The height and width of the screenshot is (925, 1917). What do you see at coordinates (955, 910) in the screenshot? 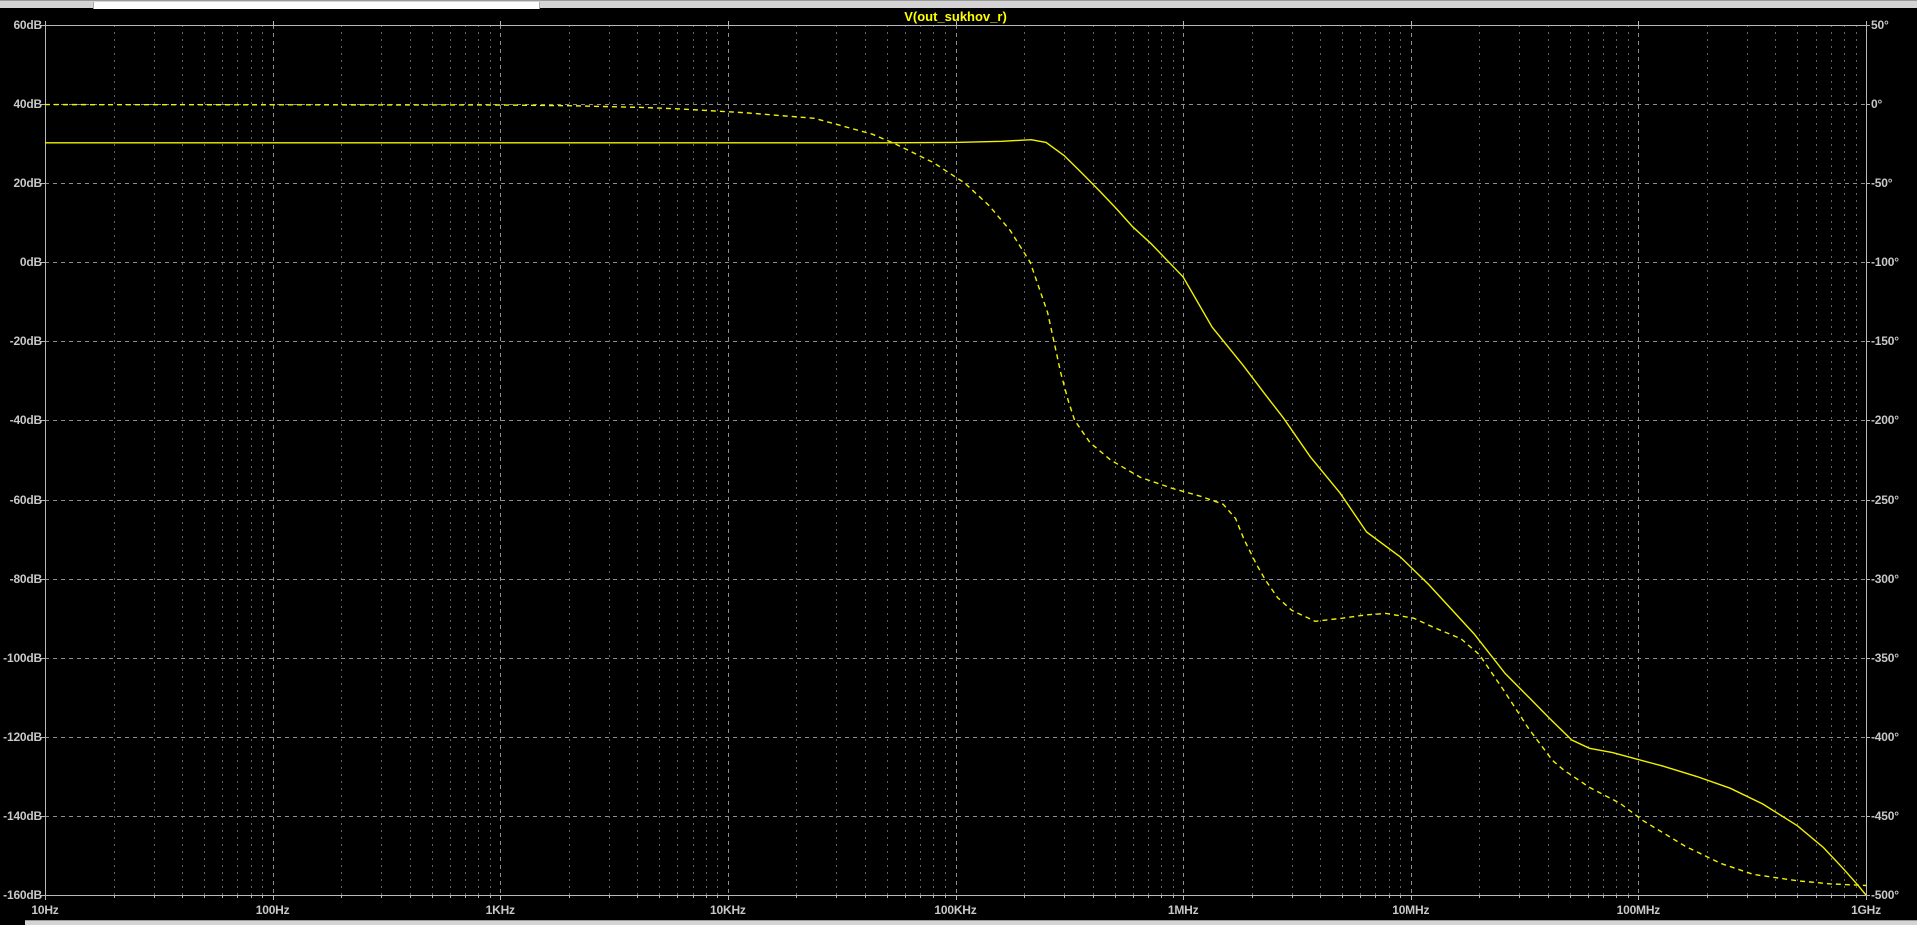
I see `freq-tick-label: 100KHz` at bounding box center [955, 910].